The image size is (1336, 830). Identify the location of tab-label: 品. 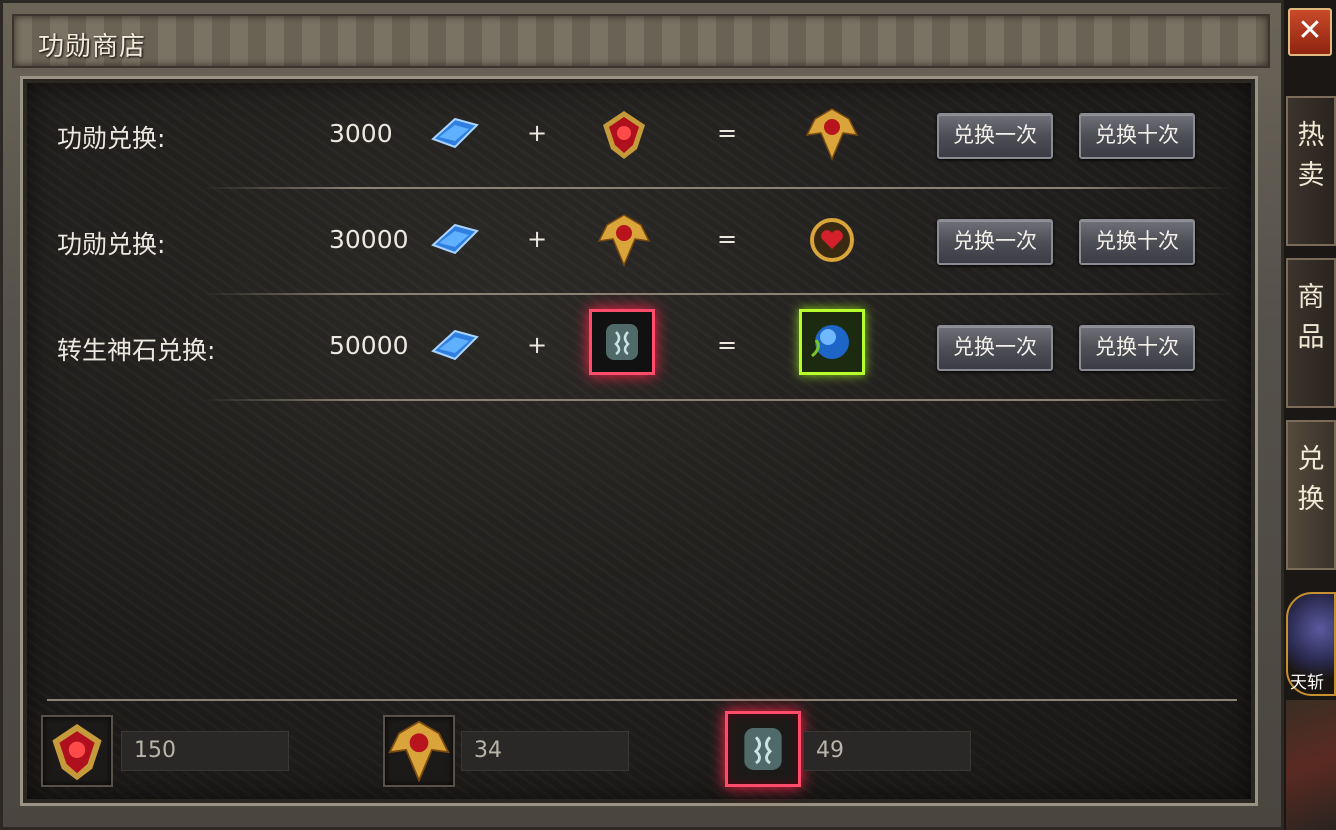
(1311, 337).